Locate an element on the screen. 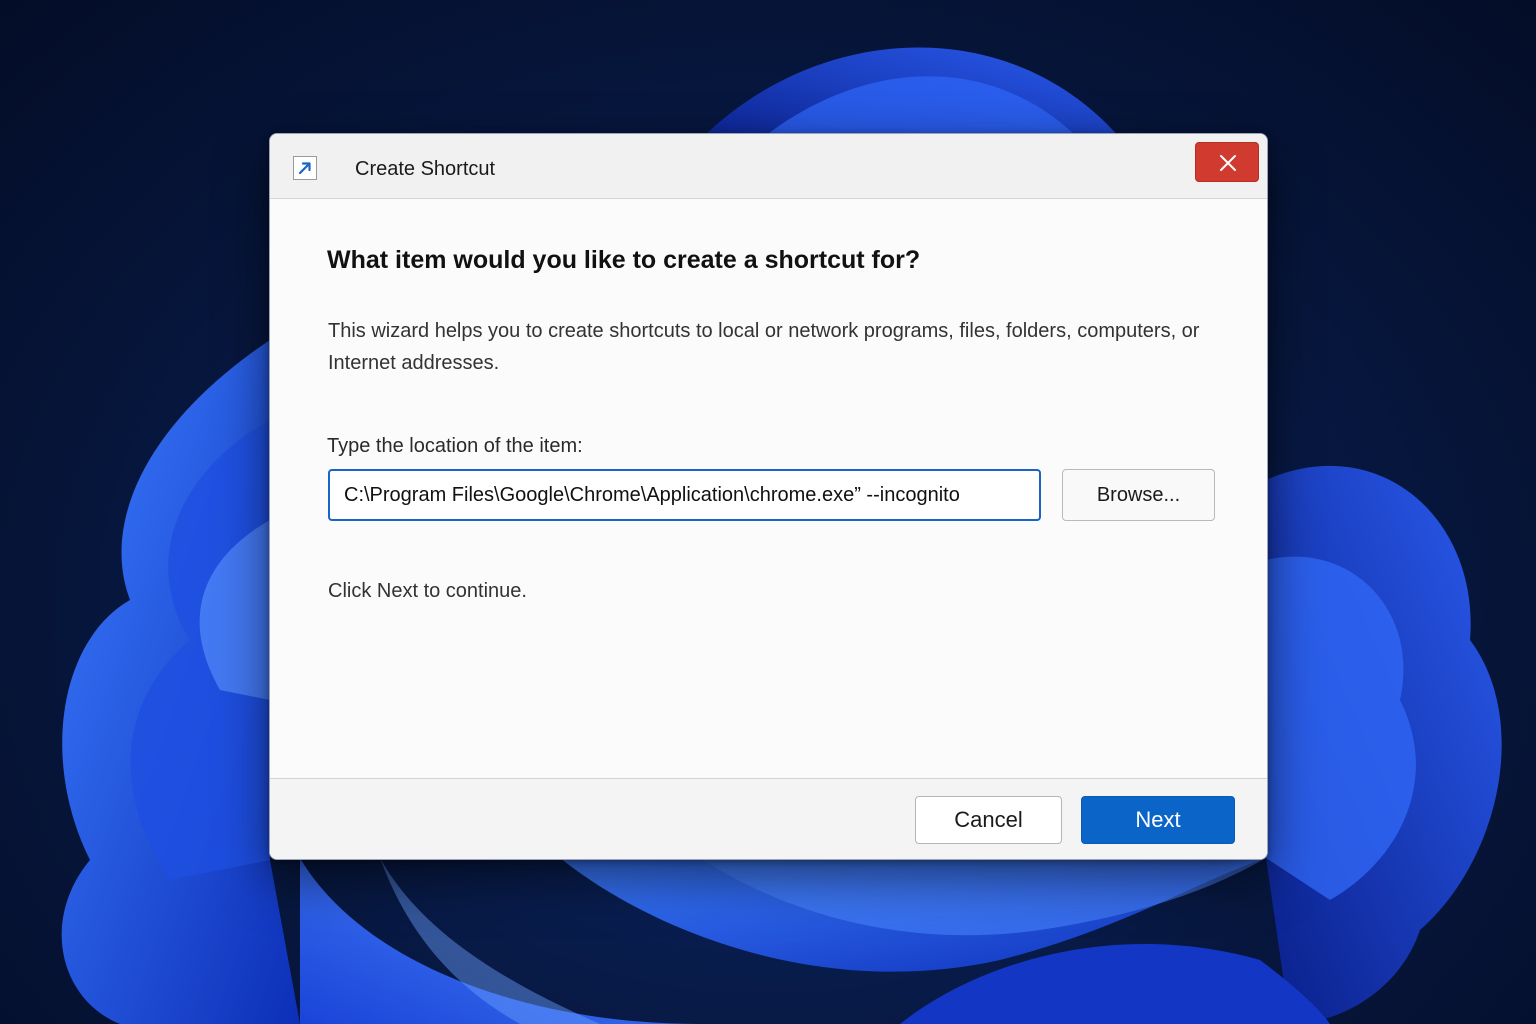  close-button is located at coordinates (1227, 162).